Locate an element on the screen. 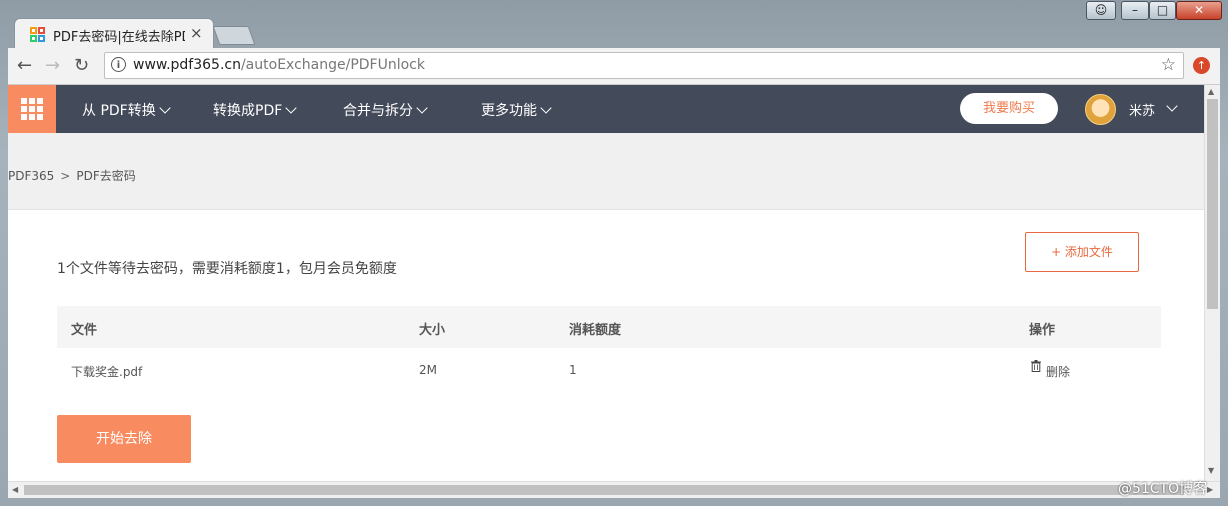 This screenshot has height=506, width=1228. user-icon: ☺ is located at coordinates (1101, 10).